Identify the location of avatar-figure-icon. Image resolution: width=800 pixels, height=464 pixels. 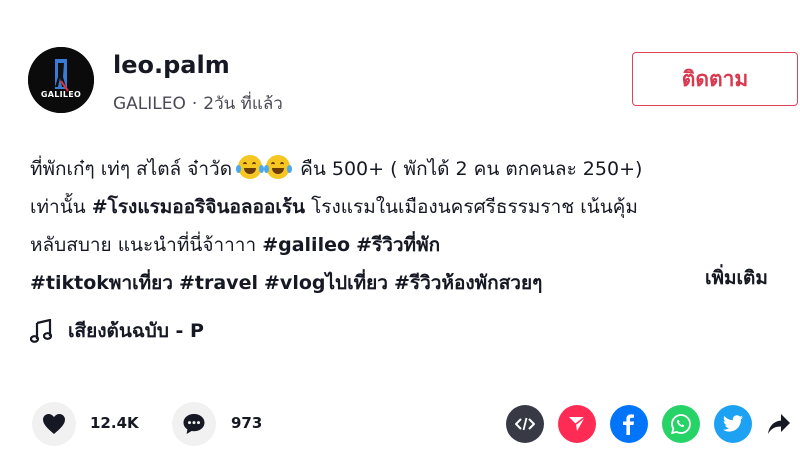
(61, 80).